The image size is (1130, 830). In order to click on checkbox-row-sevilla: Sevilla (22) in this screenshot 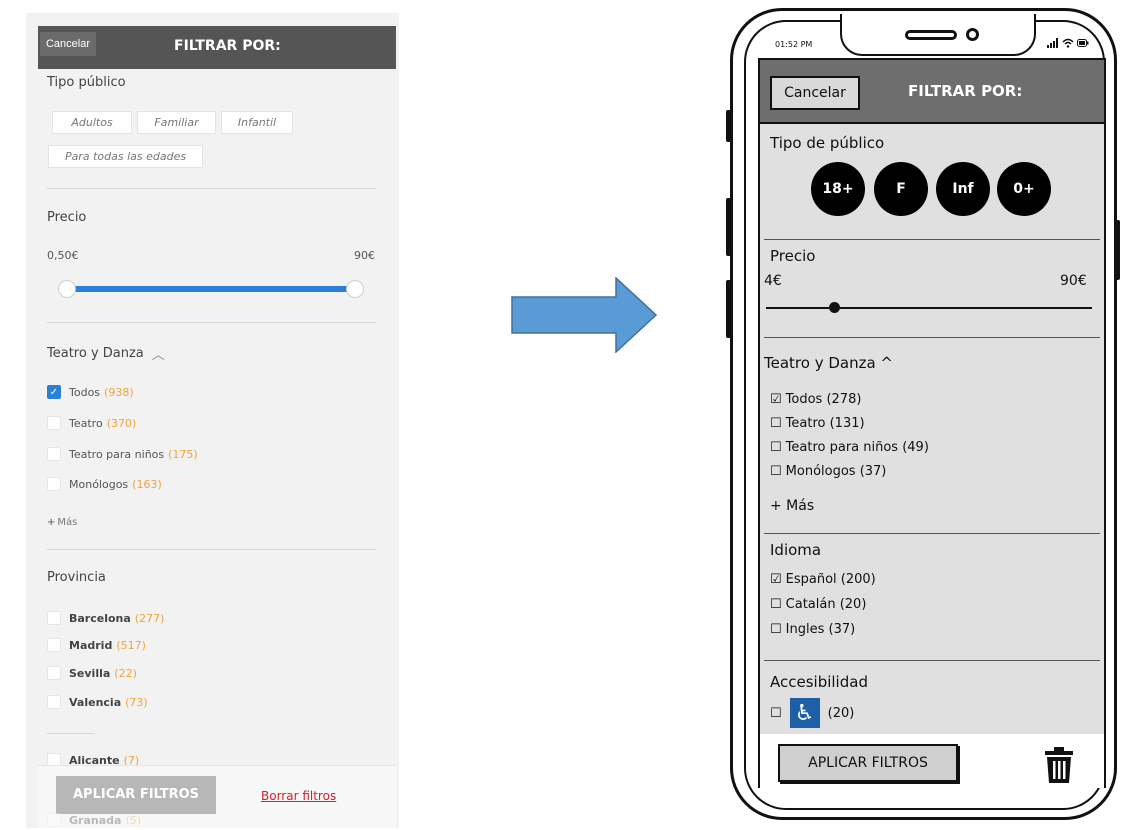, I will do `click(92, 673)`.